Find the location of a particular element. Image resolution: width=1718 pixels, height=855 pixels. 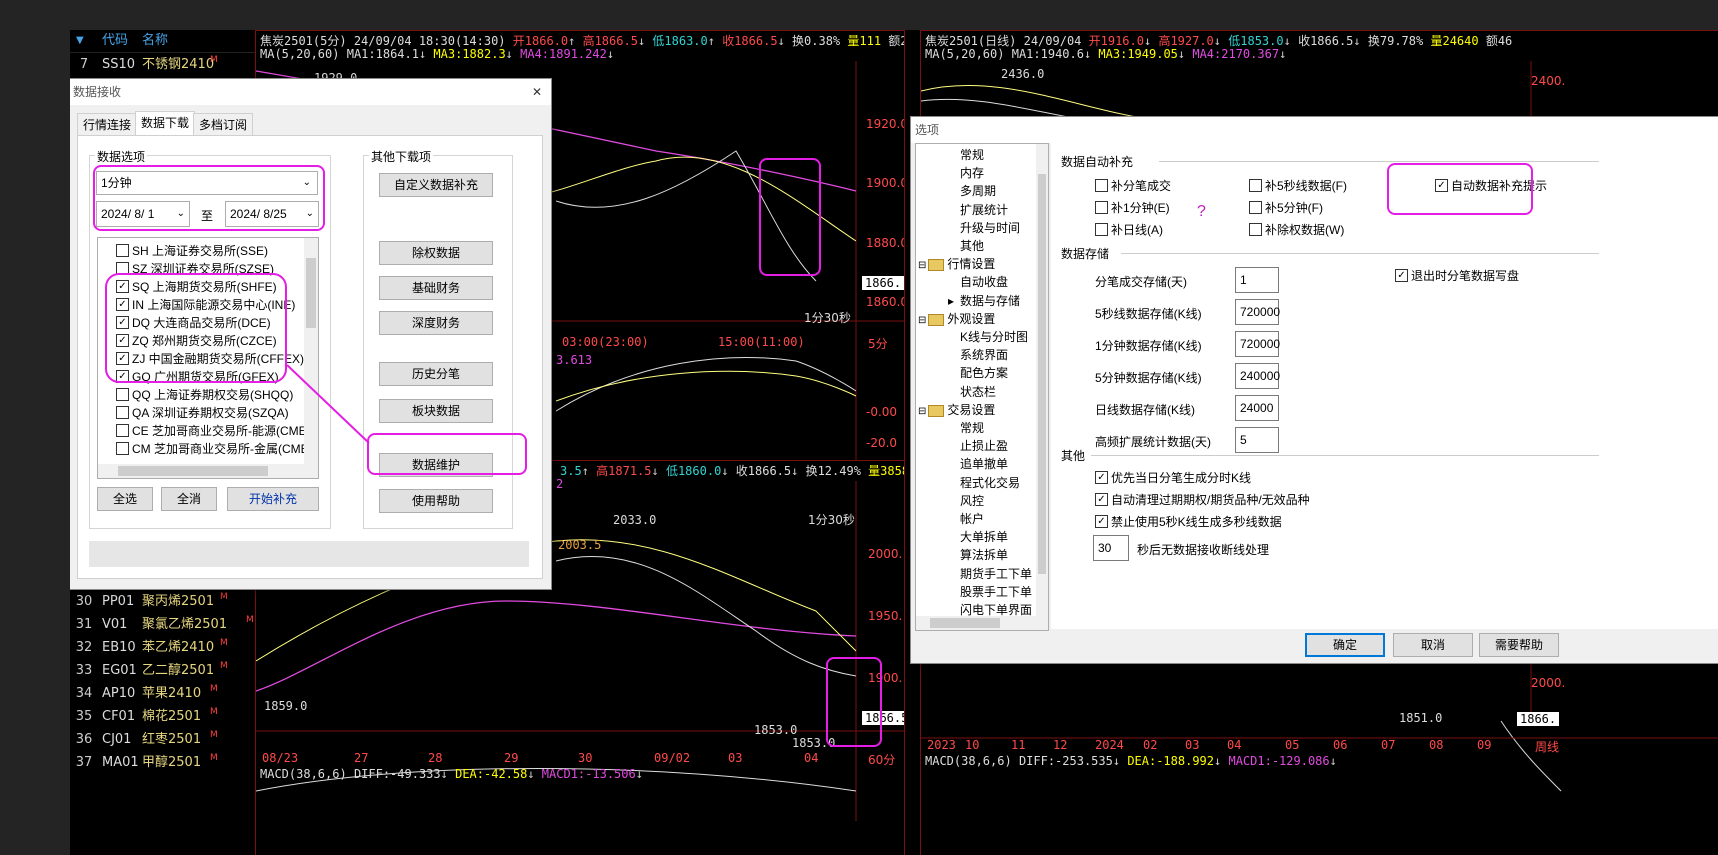

tree-item: 其他 is located at coordinates (972, 246).